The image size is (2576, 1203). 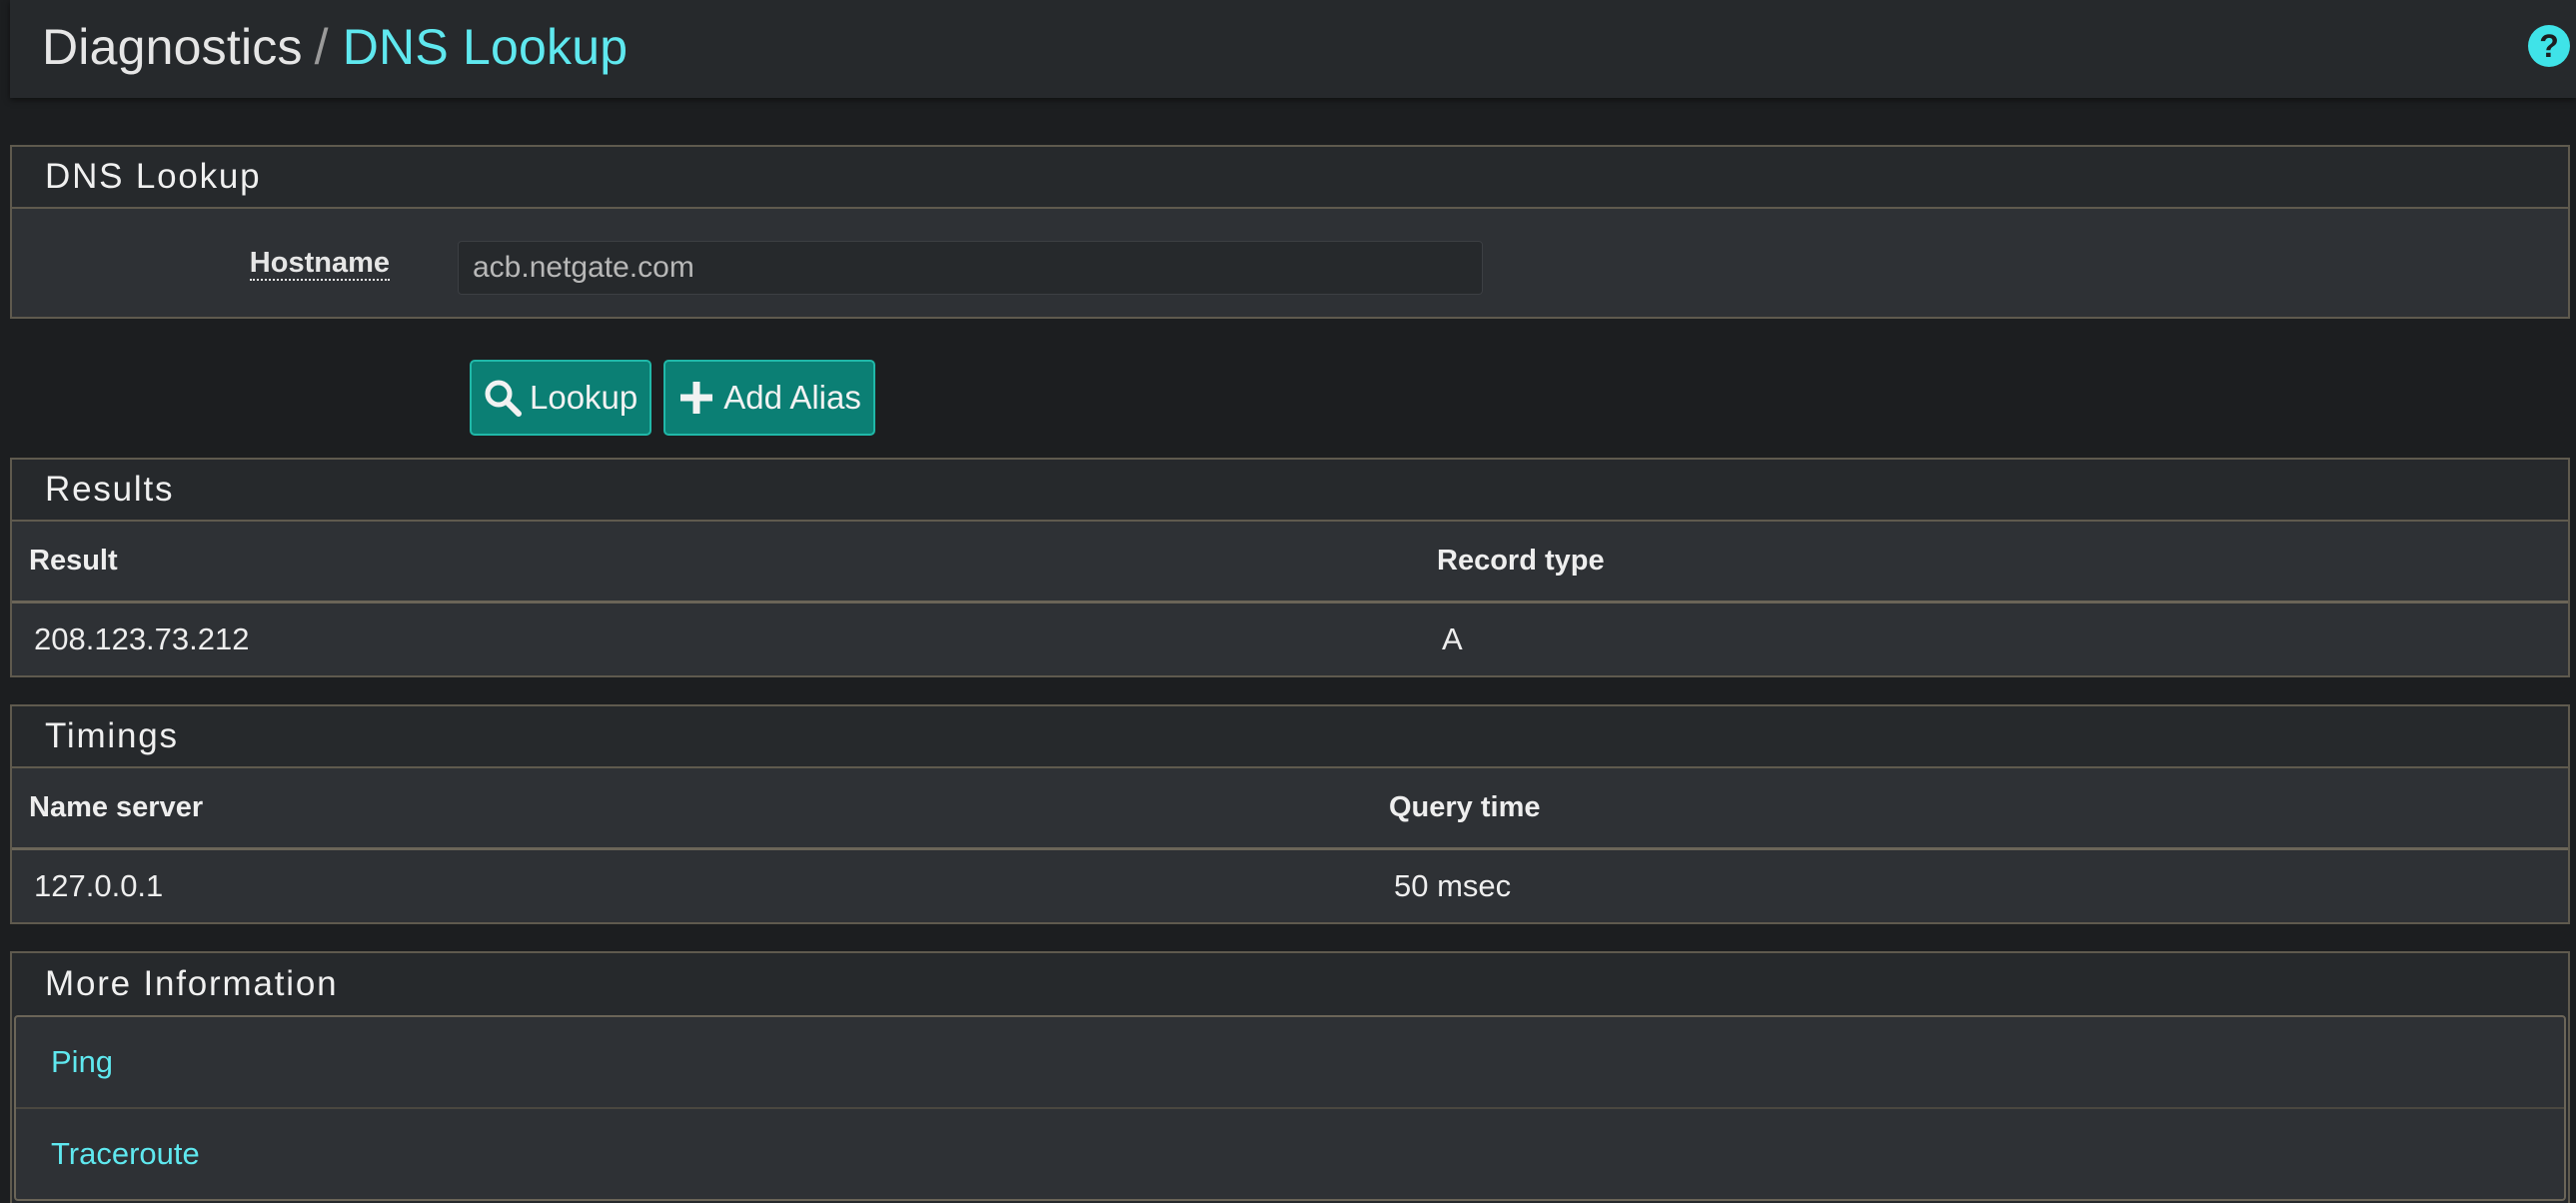 I want to click on breadcrumb: Diagnostics / DNS Lookup, so click(x=335, y=47).